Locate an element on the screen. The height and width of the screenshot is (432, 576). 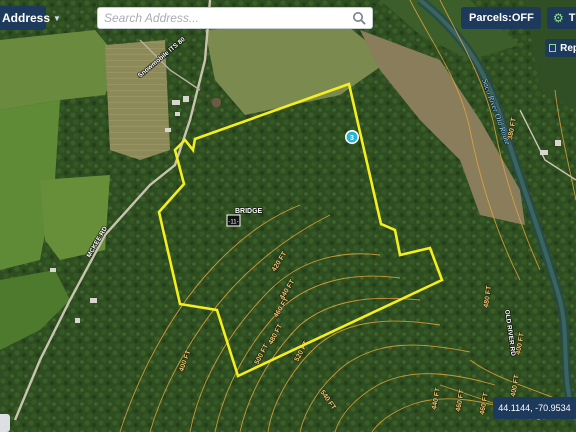
tools-button: ⚙ T is located at coordinates (561, 18).